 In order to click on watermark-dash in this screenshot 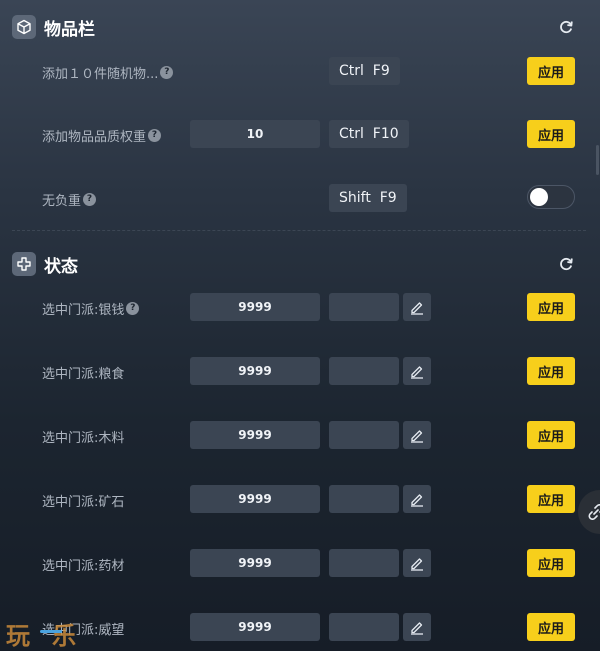, I will do `click(51, 631)`.